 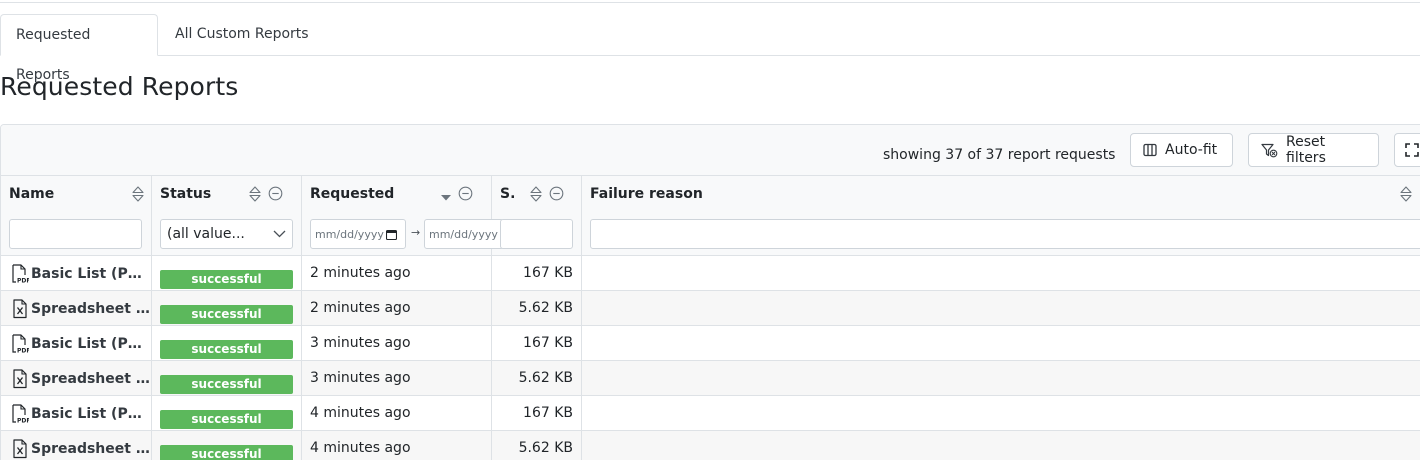 What do you see at coordinates (352, 194) in the screenshot?
I see `column-label-requested: Requested` at bounding box center [352, 194].